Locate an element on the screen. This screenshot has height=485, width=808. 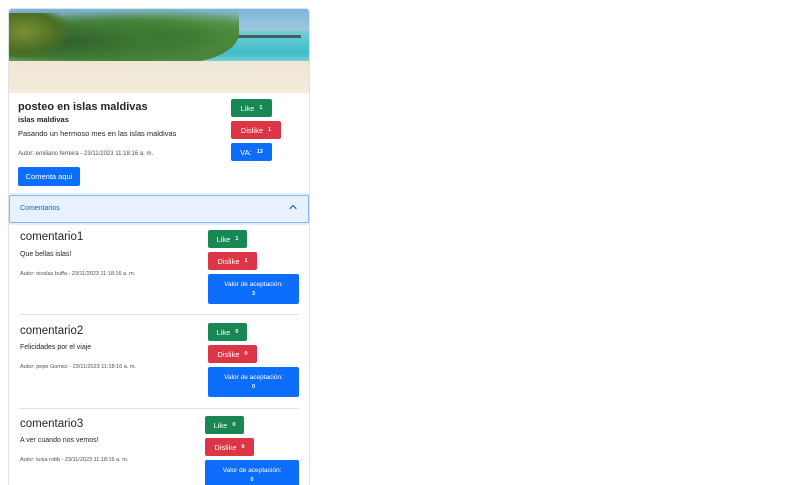
comment-like-button: Like 1 is located at coordinates (227, 239).